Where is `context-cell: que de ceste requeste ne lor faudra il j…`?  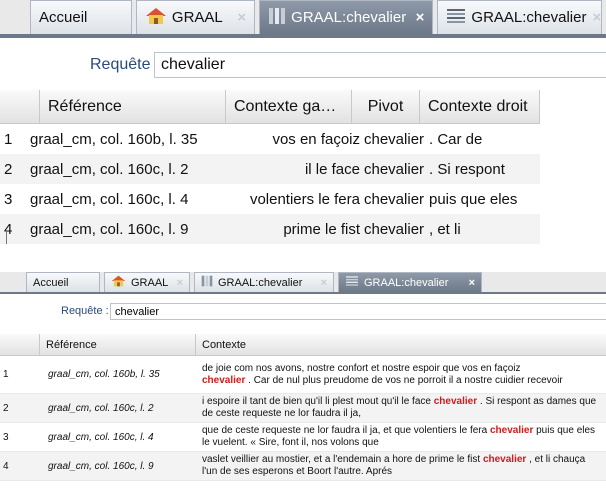
context-cell: que de ceste requeste ne lor faudra il j… is located at coordinates (402, 437).